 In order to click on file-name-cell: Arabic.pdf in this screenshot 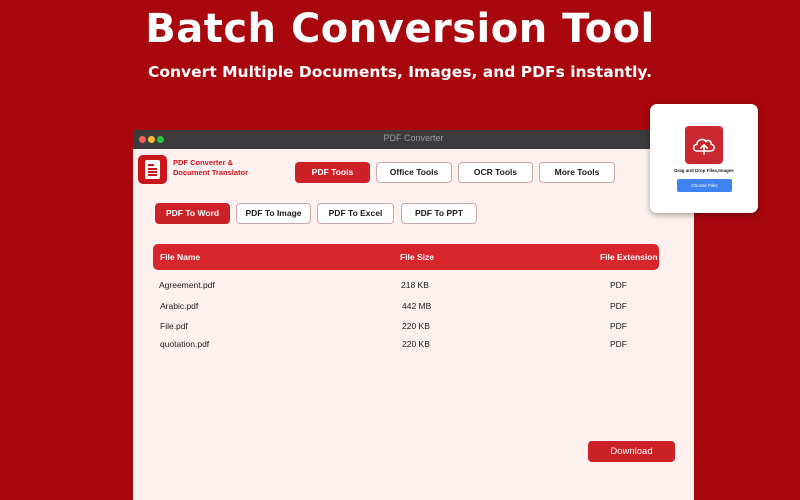, I will do `click(179, 306)`.